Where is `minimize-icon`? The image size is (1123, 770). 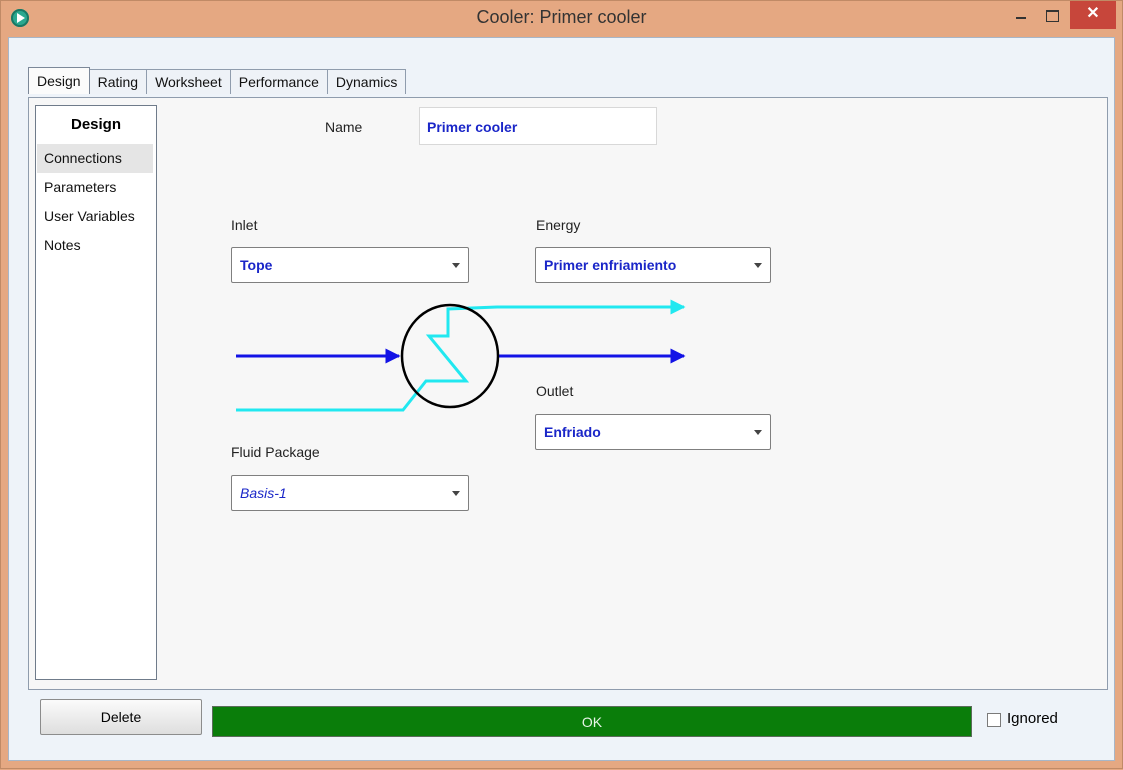 minimize-icon is located at coordinates (1021, 18).